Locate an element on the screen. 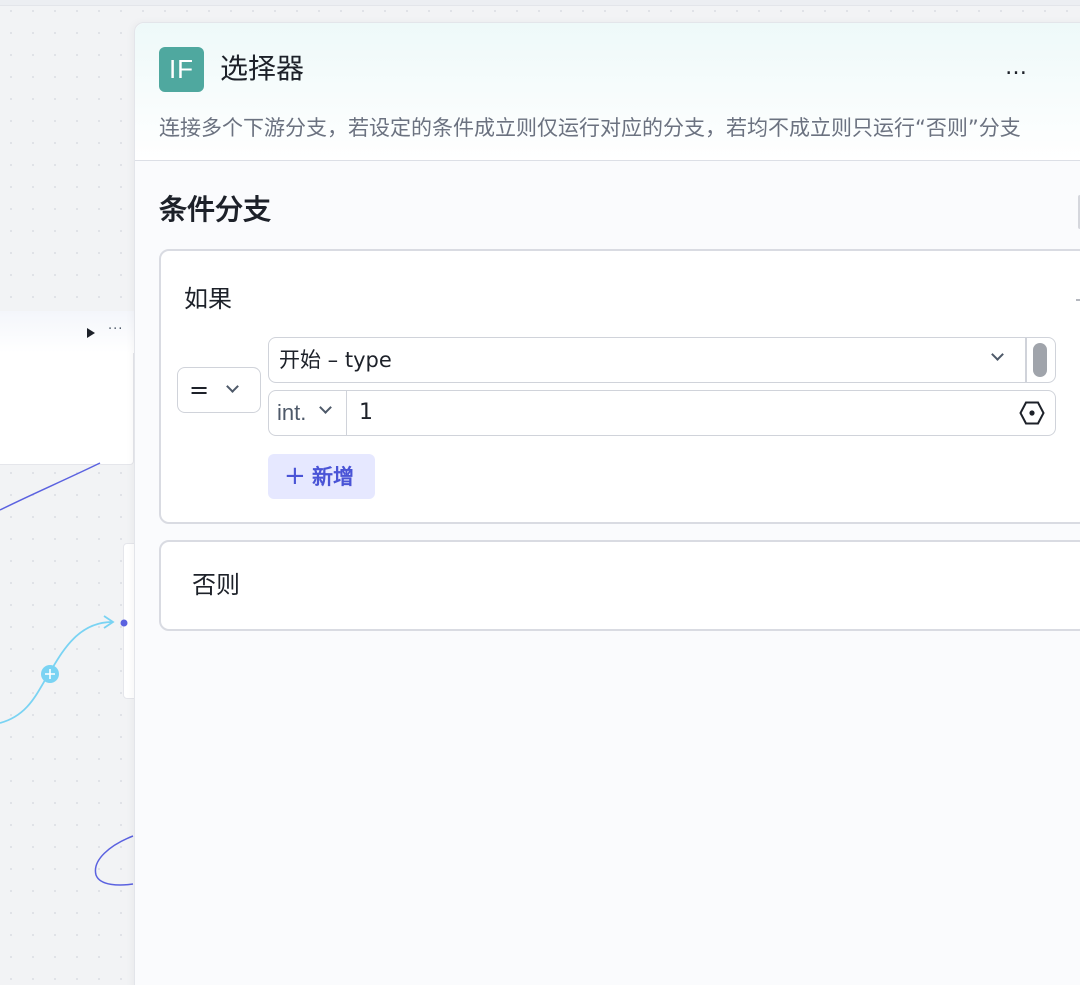  value-type-label: int. is located at coordinates (292, 412).